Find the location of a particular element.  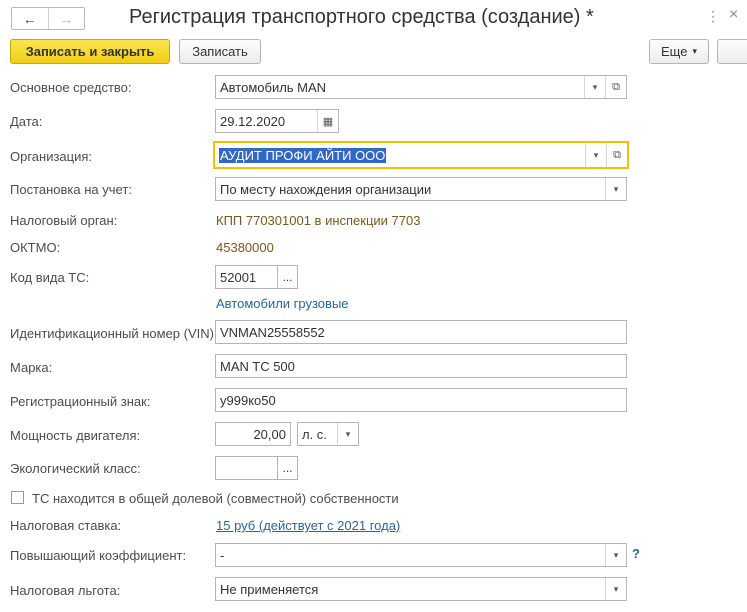

date-value: 29.12.2020 is located at coordinates (253, 121).